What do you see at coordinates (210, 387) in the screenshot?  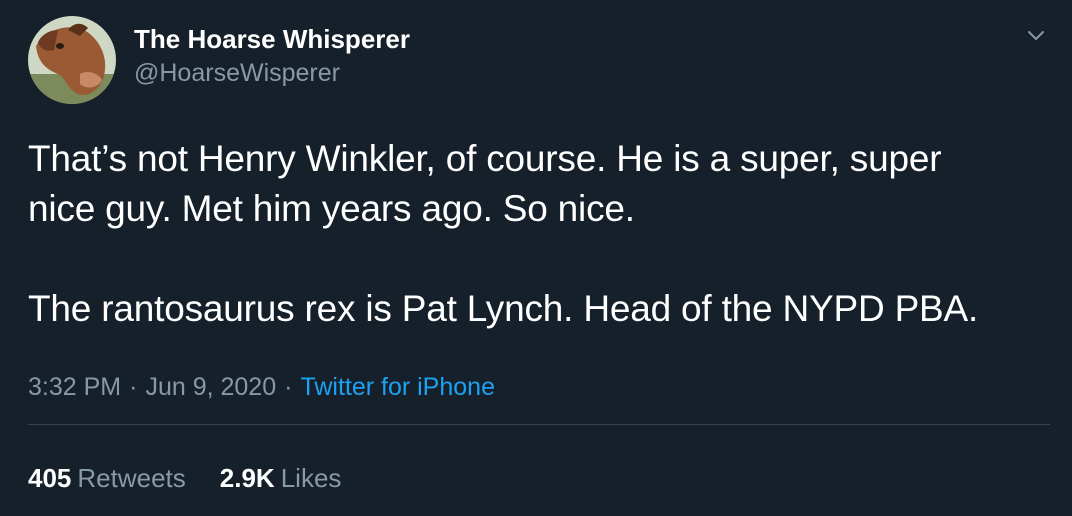 I see `tweet-date: Jun 9, 2020` at bounding box center [210, 387].